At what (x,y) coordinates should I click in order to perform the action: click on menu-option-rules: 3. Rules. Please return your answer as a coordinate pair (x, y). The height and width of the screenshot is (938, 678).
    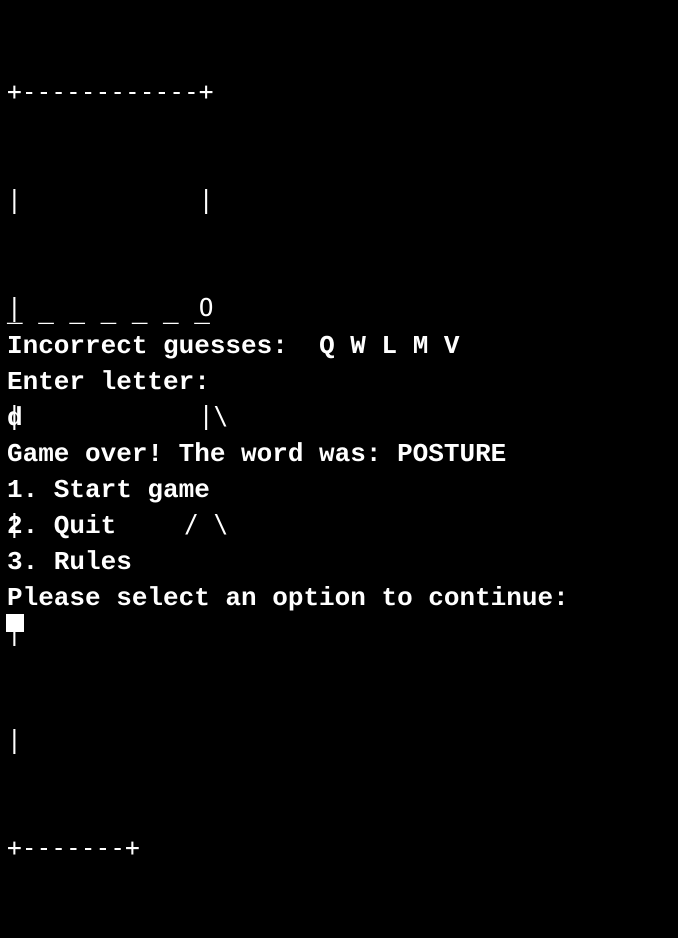
    Looking at the image, I should click on (69, 562).